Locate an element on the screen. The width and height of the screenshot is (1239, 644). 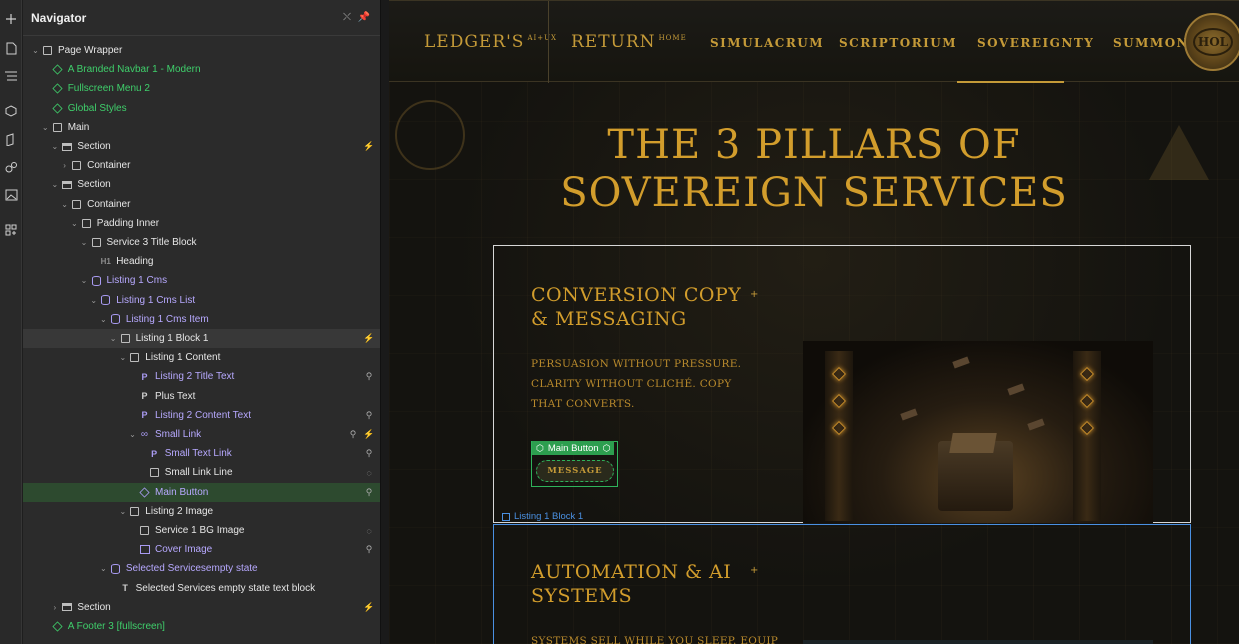
tree-item: Service 1 BG Image ◌ is located at coordinates (201, 530).